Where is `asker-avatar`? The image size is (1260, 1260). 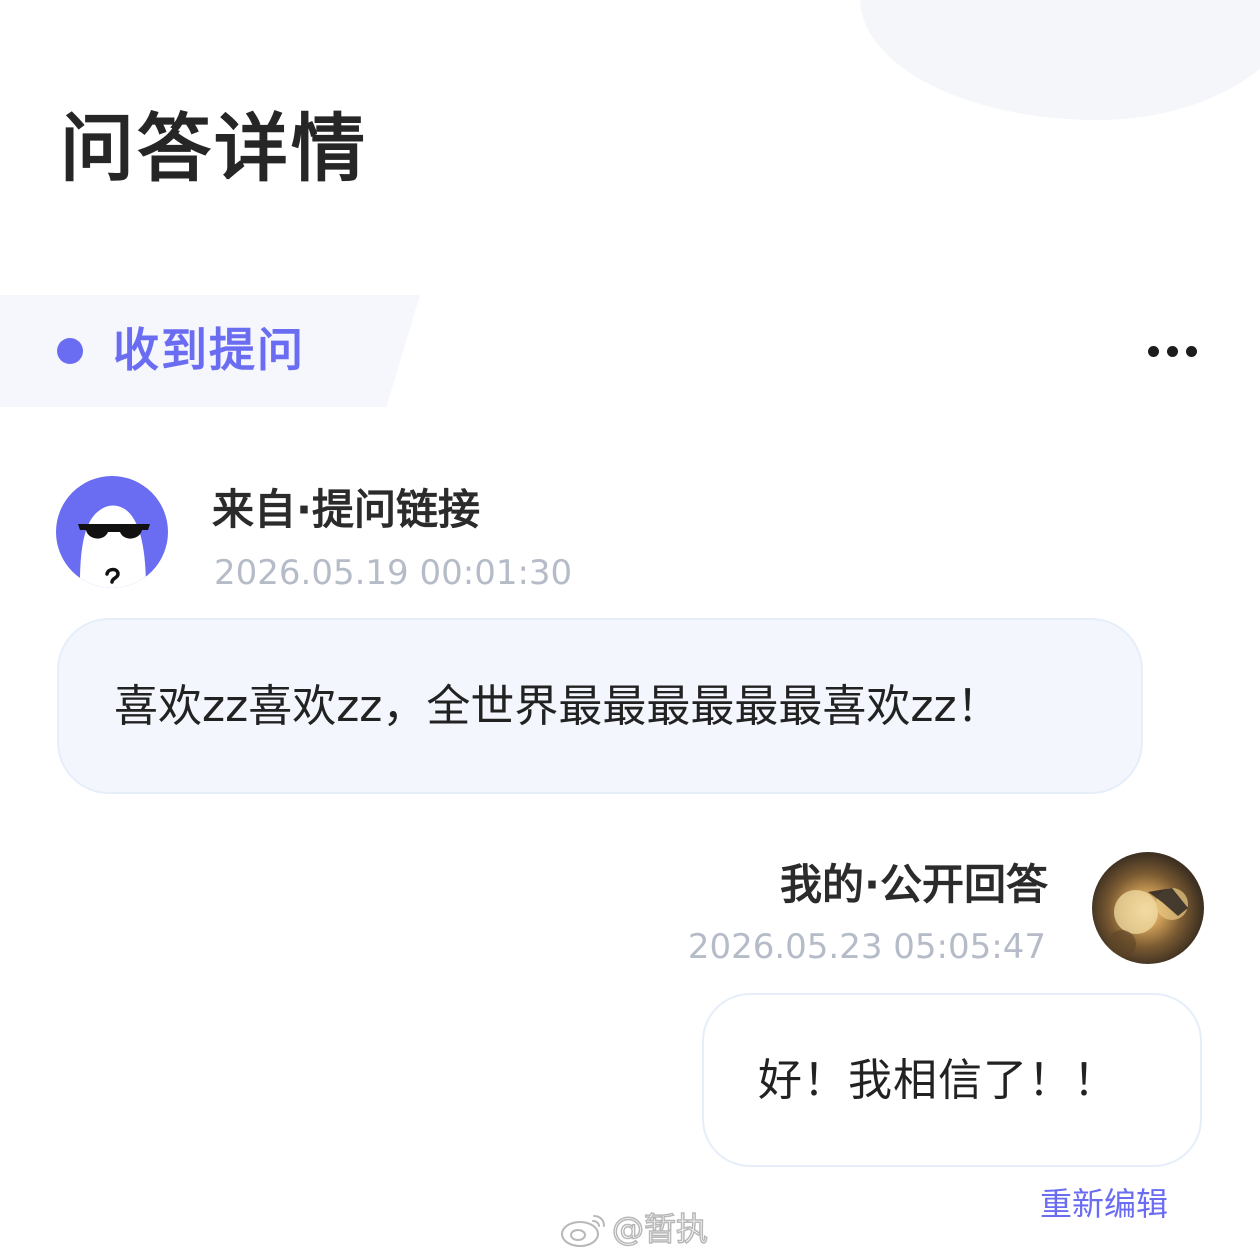 asker-avatar is located at coordinates (112, 532).